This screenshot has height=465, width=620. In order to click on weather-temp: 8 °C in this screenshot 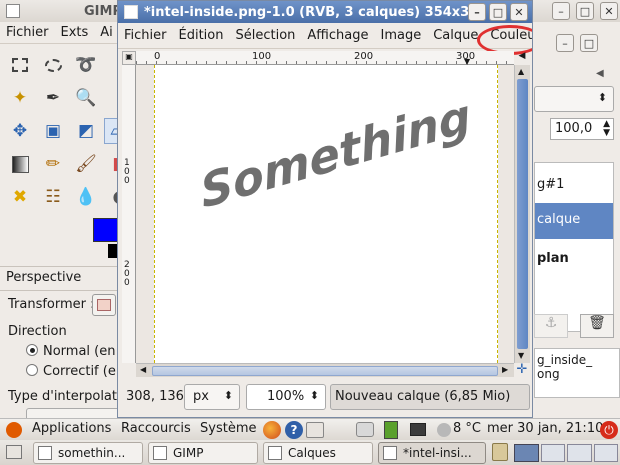, I will do `click(467, 428)`.